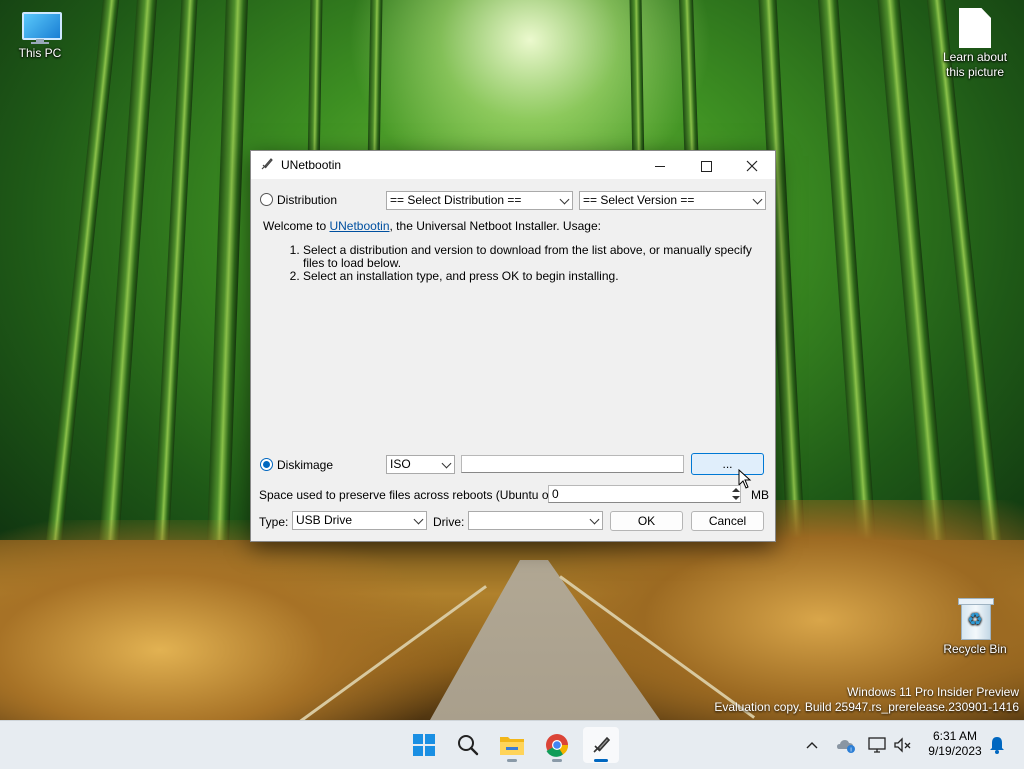  I want to click on start-button, so click(424, 745).